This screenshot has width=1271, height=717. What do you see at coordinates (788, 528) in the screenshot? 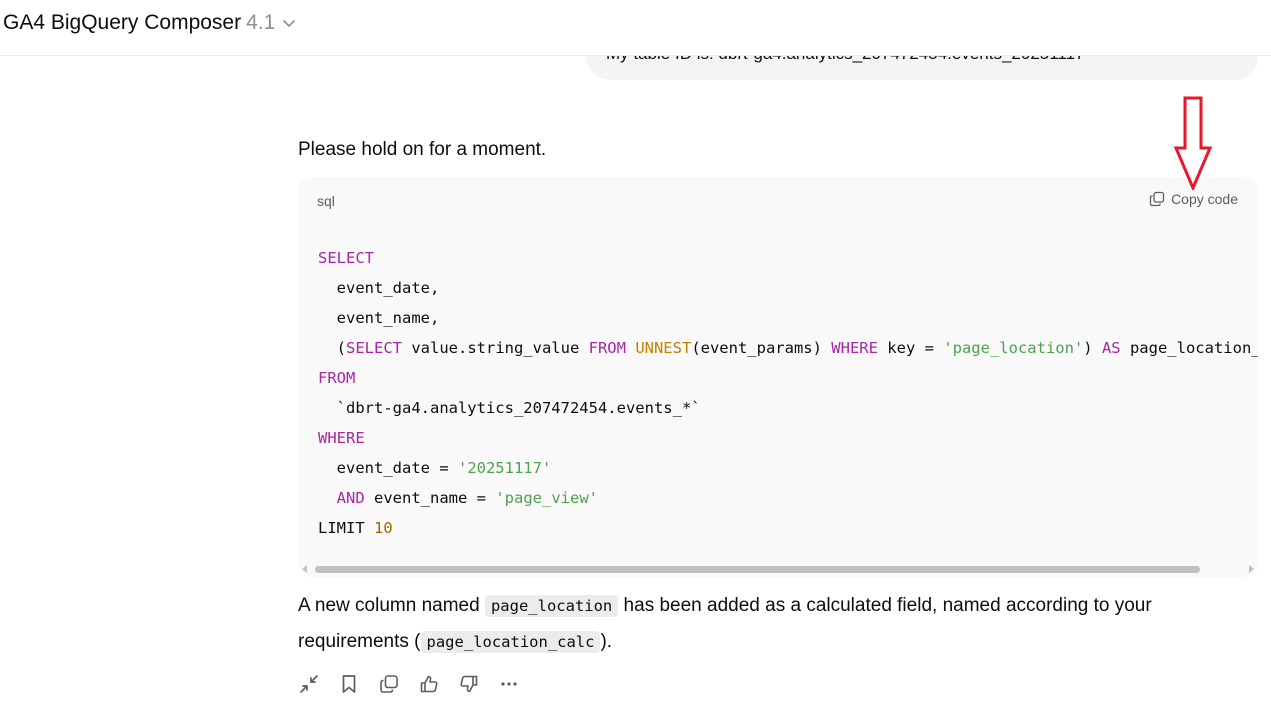
I see `code-line: LIMIT 10` at bounding box center [788, 528].